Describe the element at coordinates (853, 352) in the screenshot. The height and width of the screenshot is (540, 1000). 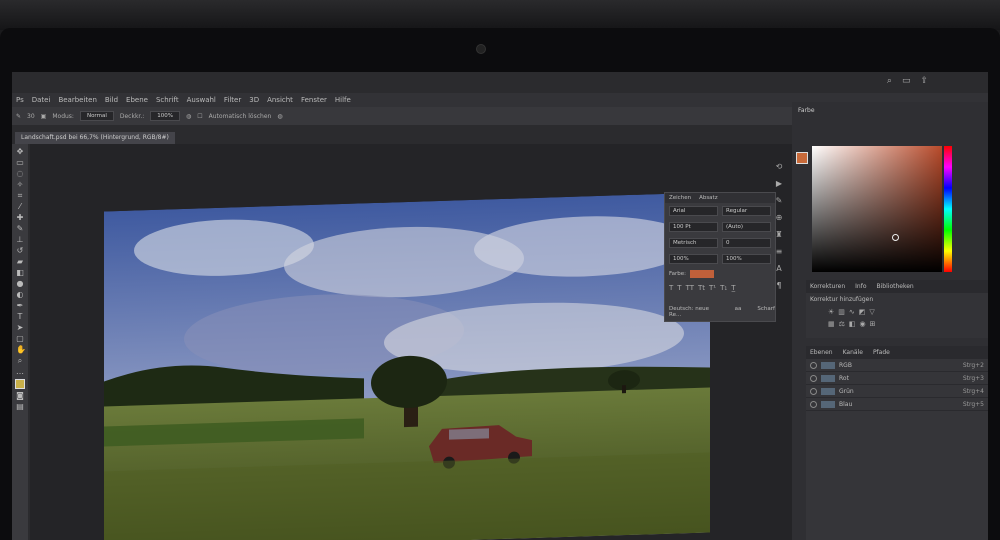
I see `tab-kanaele: Kanäle` at that location.